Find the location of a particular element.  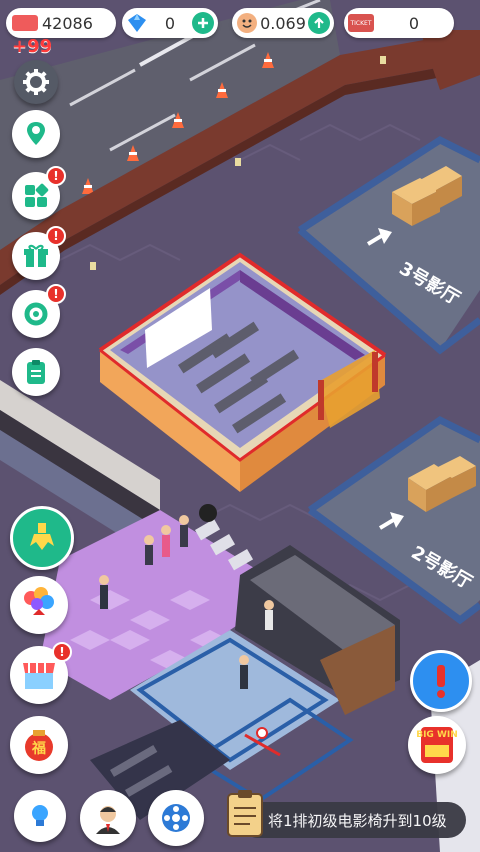

gear-icon is located at coordinates (36, 82).